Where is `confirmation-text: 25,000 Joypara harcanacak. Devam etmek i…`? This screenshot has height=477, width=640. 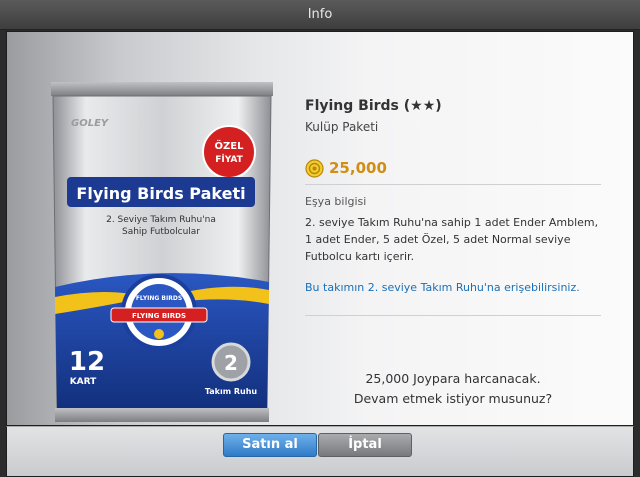 confirmation-text: 25,000 Joypara harcanacak. Devam etmek i… is located at coordinates (453, 389).